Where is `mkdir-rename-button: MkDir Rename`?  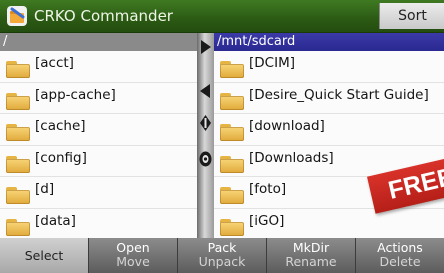
mkdir-rename-button: MkDir Rename is located at coordinates (311, 255).